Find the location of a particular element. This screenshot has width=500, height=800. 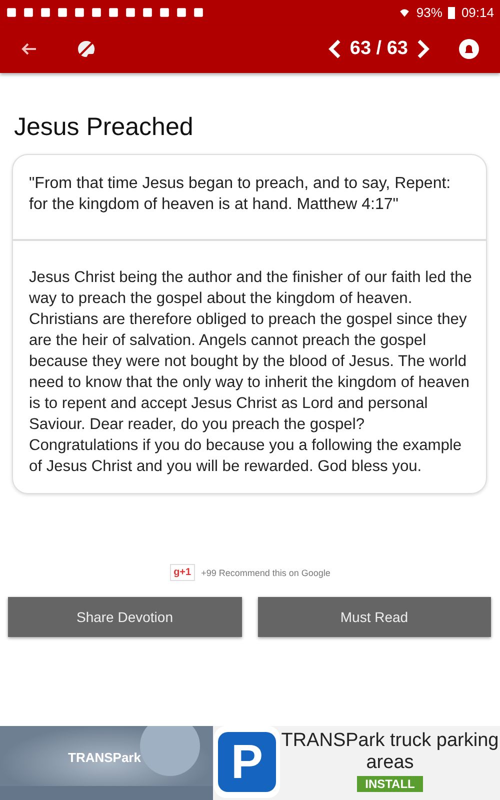

install-button: INSTALL is located at coordinates (390, 784).